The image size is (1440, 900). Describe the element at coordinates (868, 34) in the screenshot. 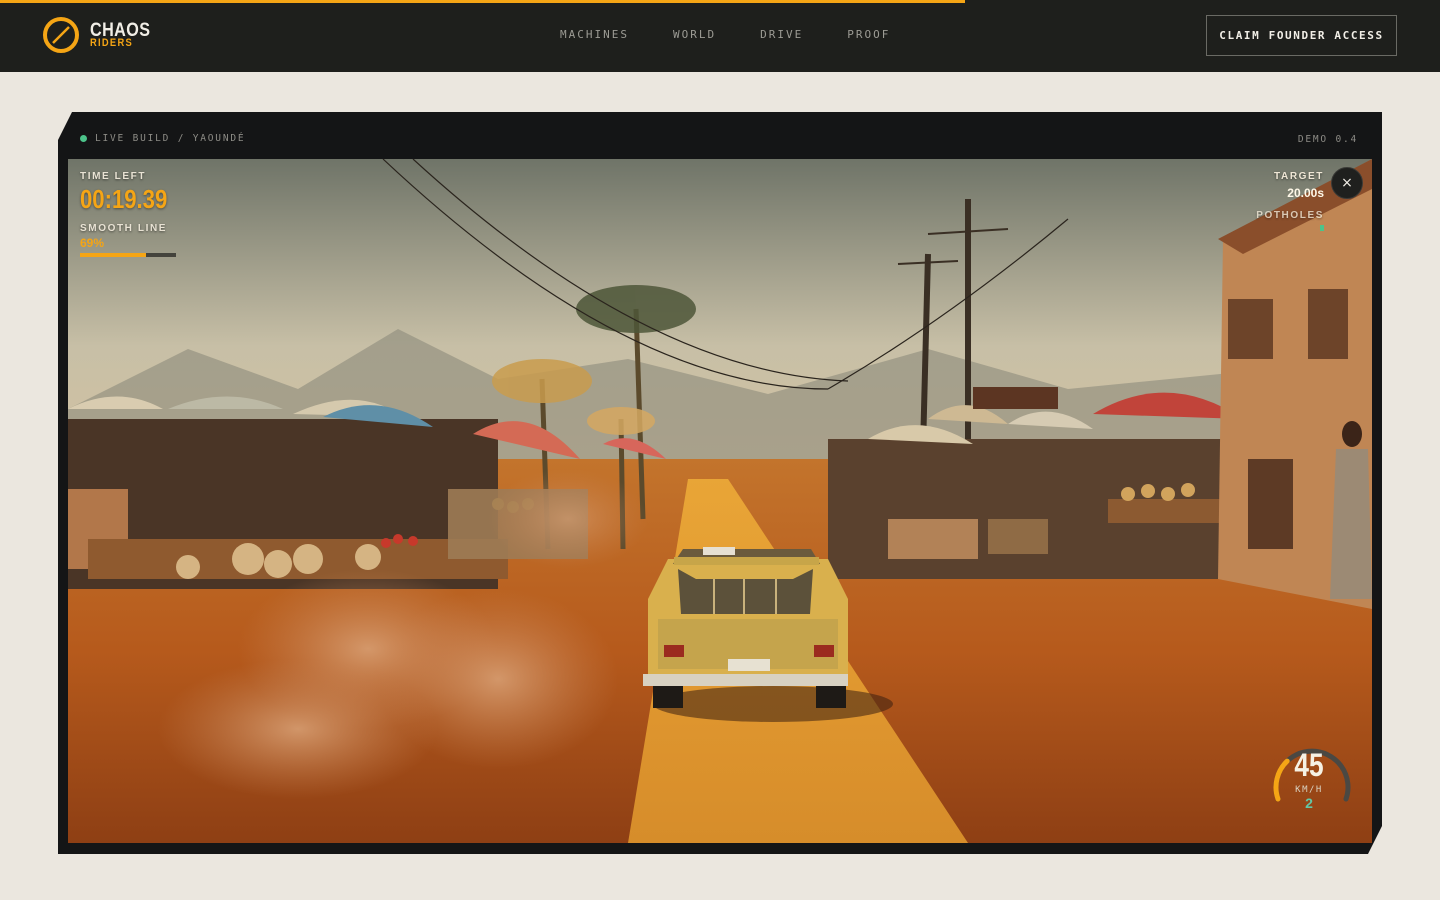

I see `nav-item-proof: PROOF` at that location.